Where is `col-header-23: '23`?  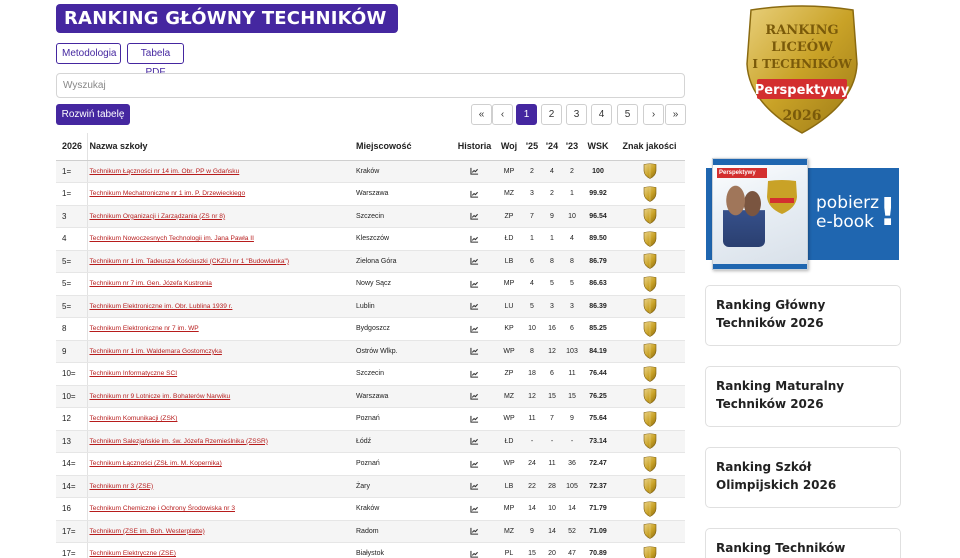
col-header-23: '23 is located at coordinates (572, 147).